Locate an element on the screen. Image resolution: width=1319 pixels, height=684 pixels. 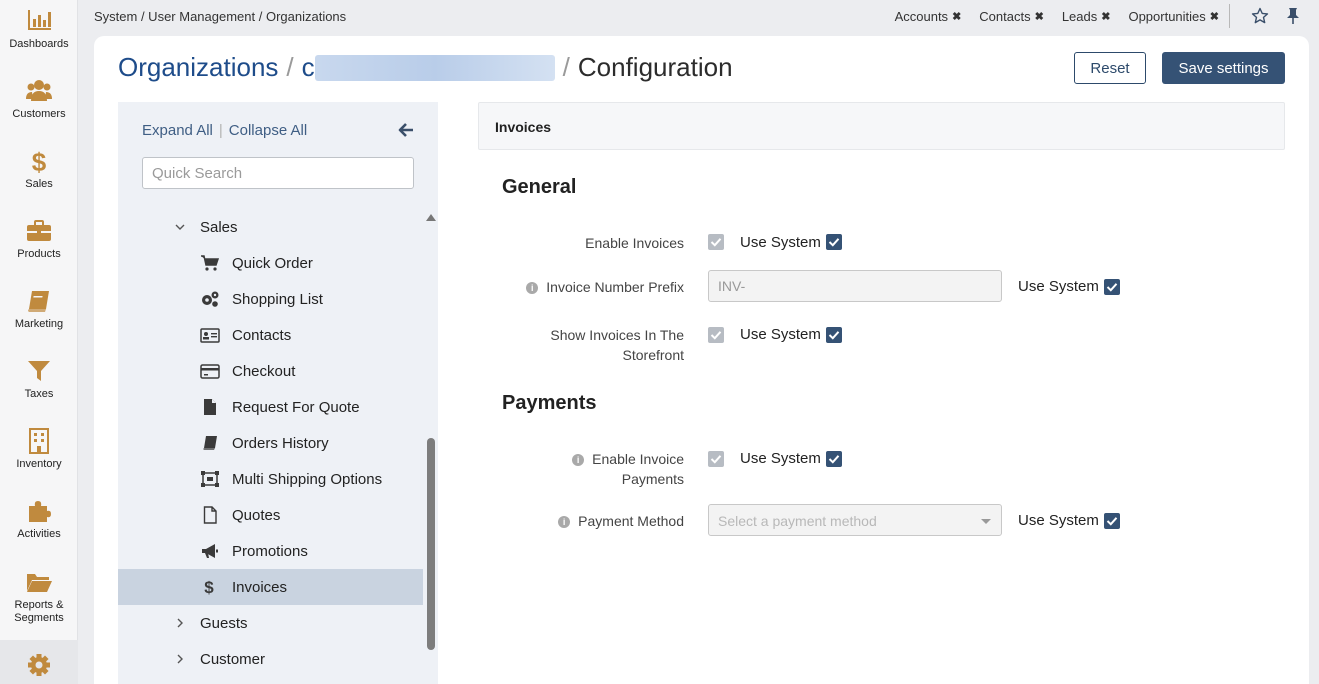
nav-item-reports: Reports & Segments is located at coordinates (39, 597).